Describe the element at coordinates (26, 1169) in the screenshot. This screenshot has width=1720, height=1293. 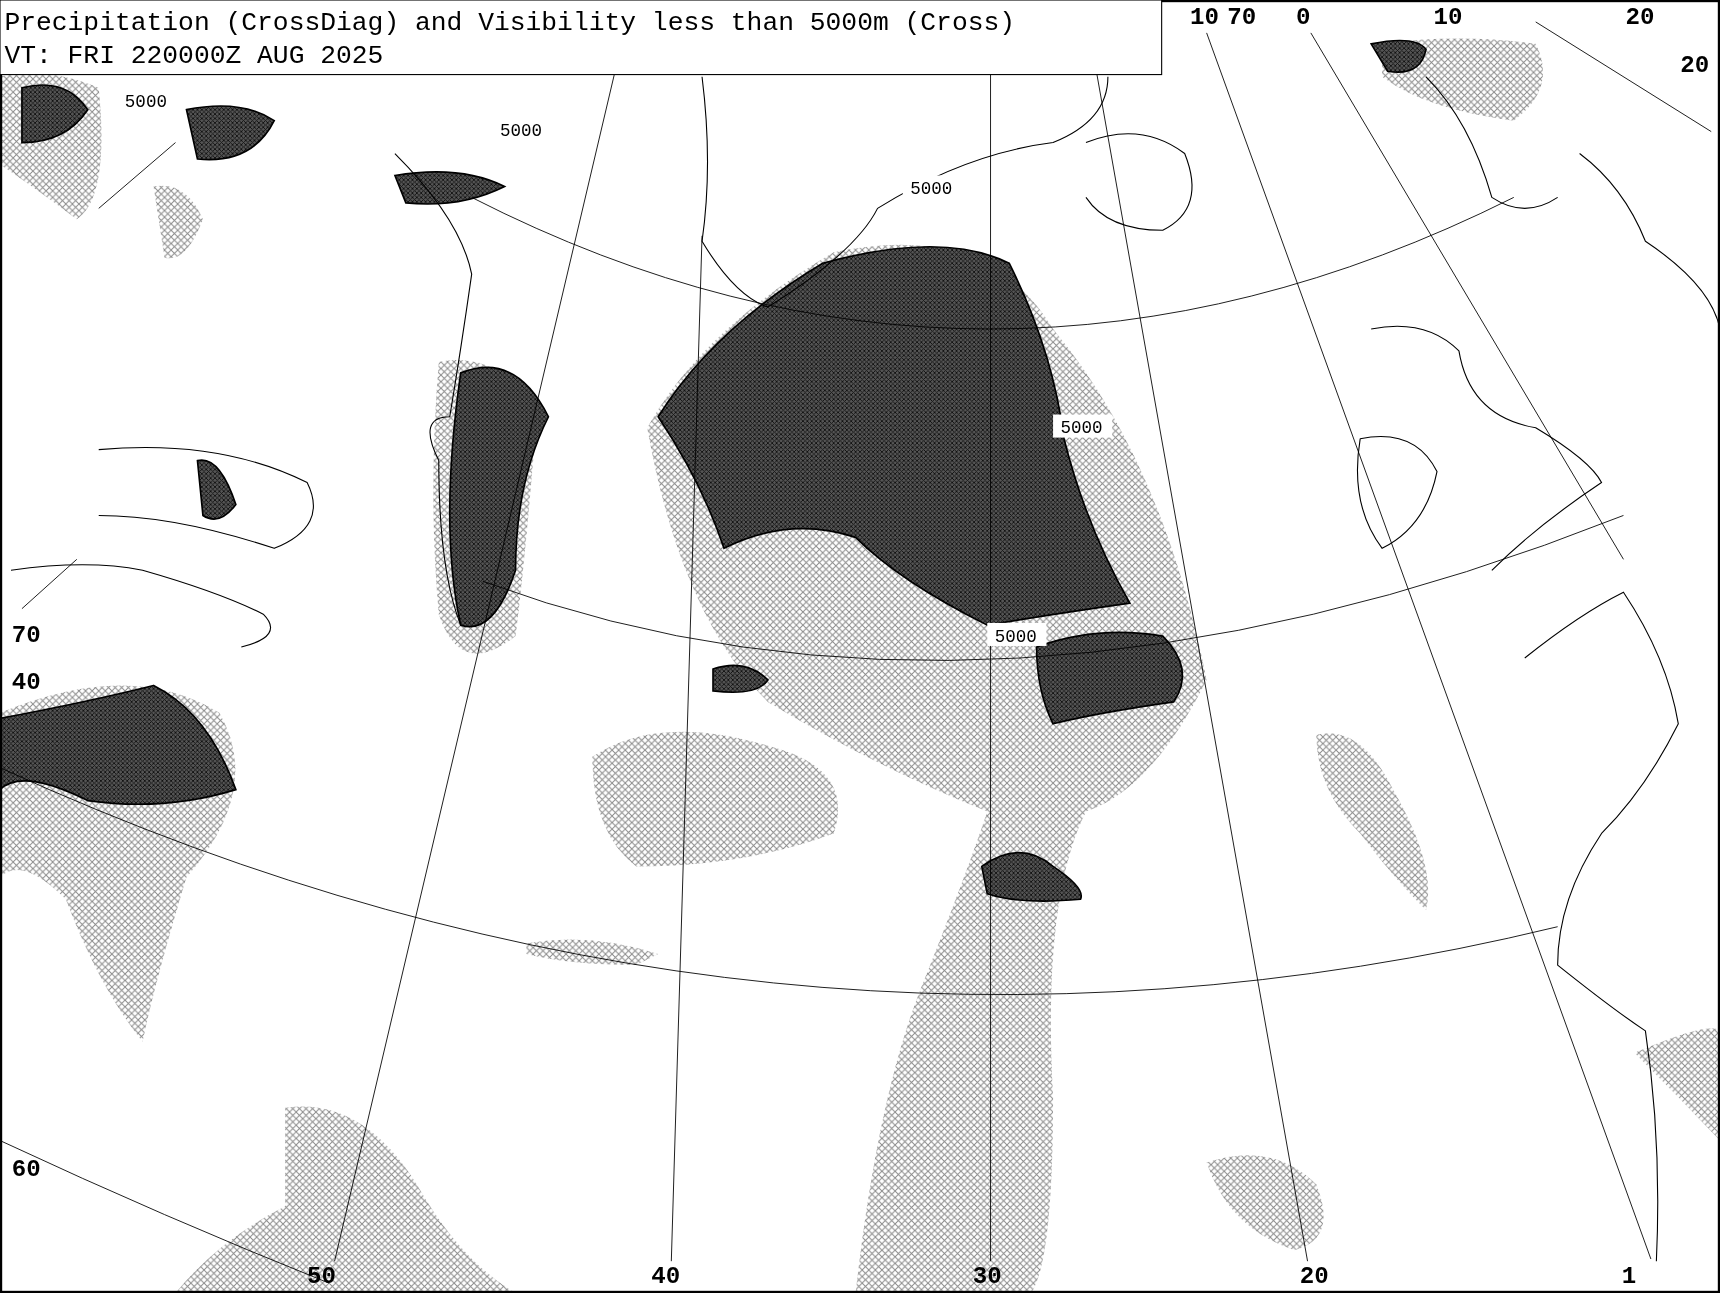
I see `grid-label: 60` at that location.